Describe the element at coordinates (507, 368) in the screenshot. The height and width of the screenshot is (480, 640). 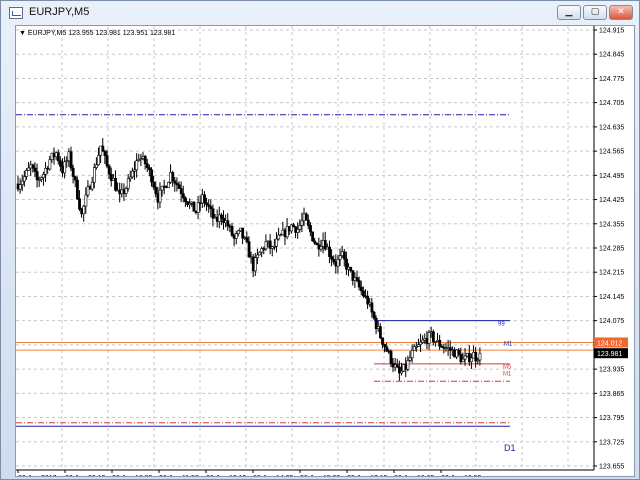
I see `level-tag-tag-m5: M5` at that location.